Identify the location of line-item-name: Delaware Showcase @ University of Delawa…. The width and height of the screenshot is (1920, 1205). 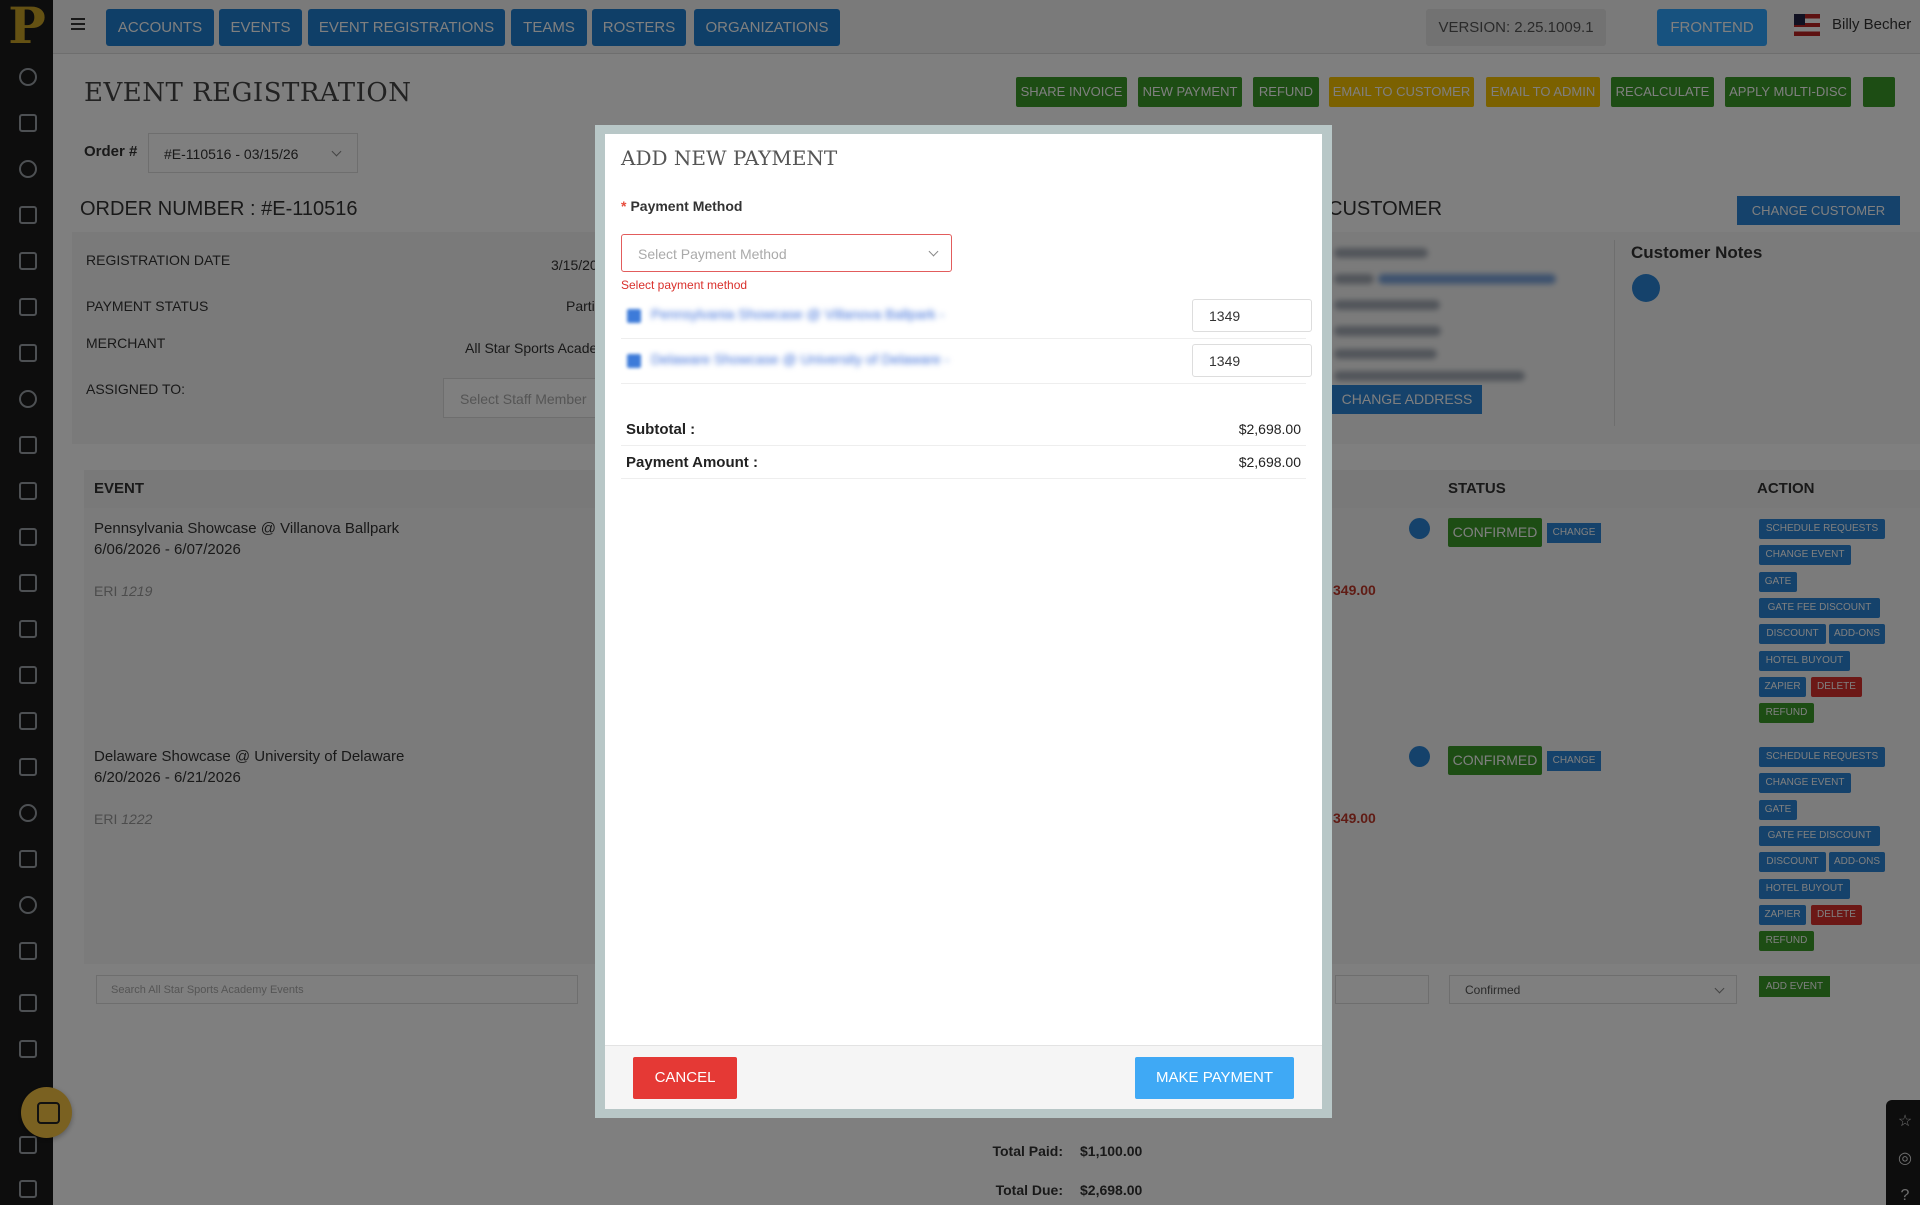
(800, 359).